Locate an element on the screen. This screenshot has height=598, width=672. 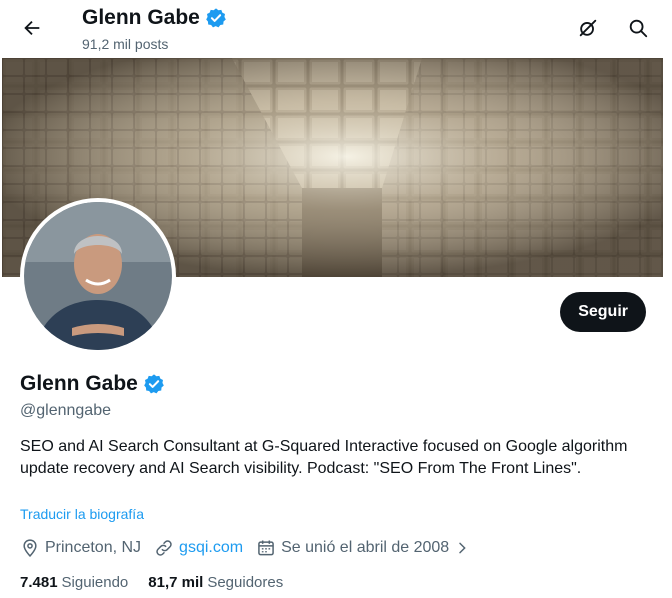
followers-stat: 81,7 mil Seguidores is located at coordinates (215, 582).